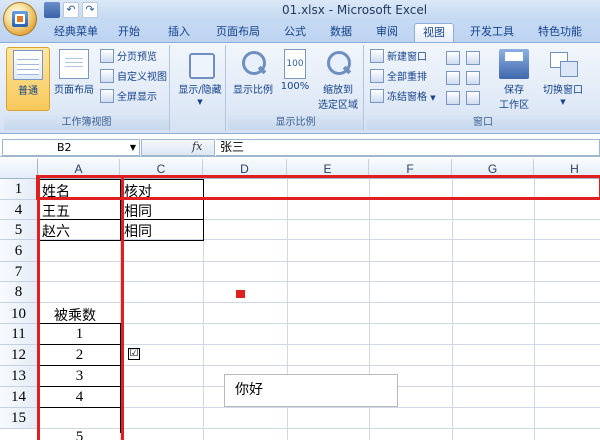 This screenshot has height=440, width=600. I want to click on zoom-button: 显示比例, so click(253, 79).